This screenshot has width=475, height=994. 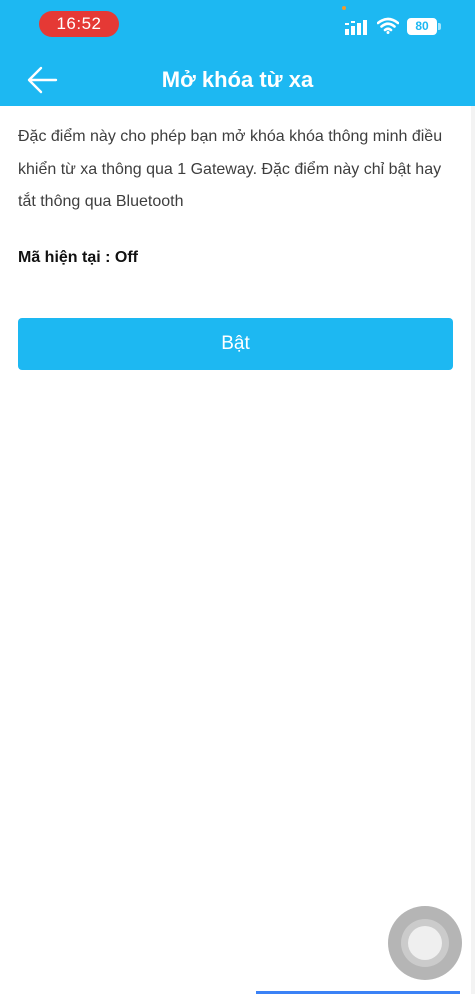 I want to click on current-status-text: Mã hiện tại : Off, so click(x=78, y=257).